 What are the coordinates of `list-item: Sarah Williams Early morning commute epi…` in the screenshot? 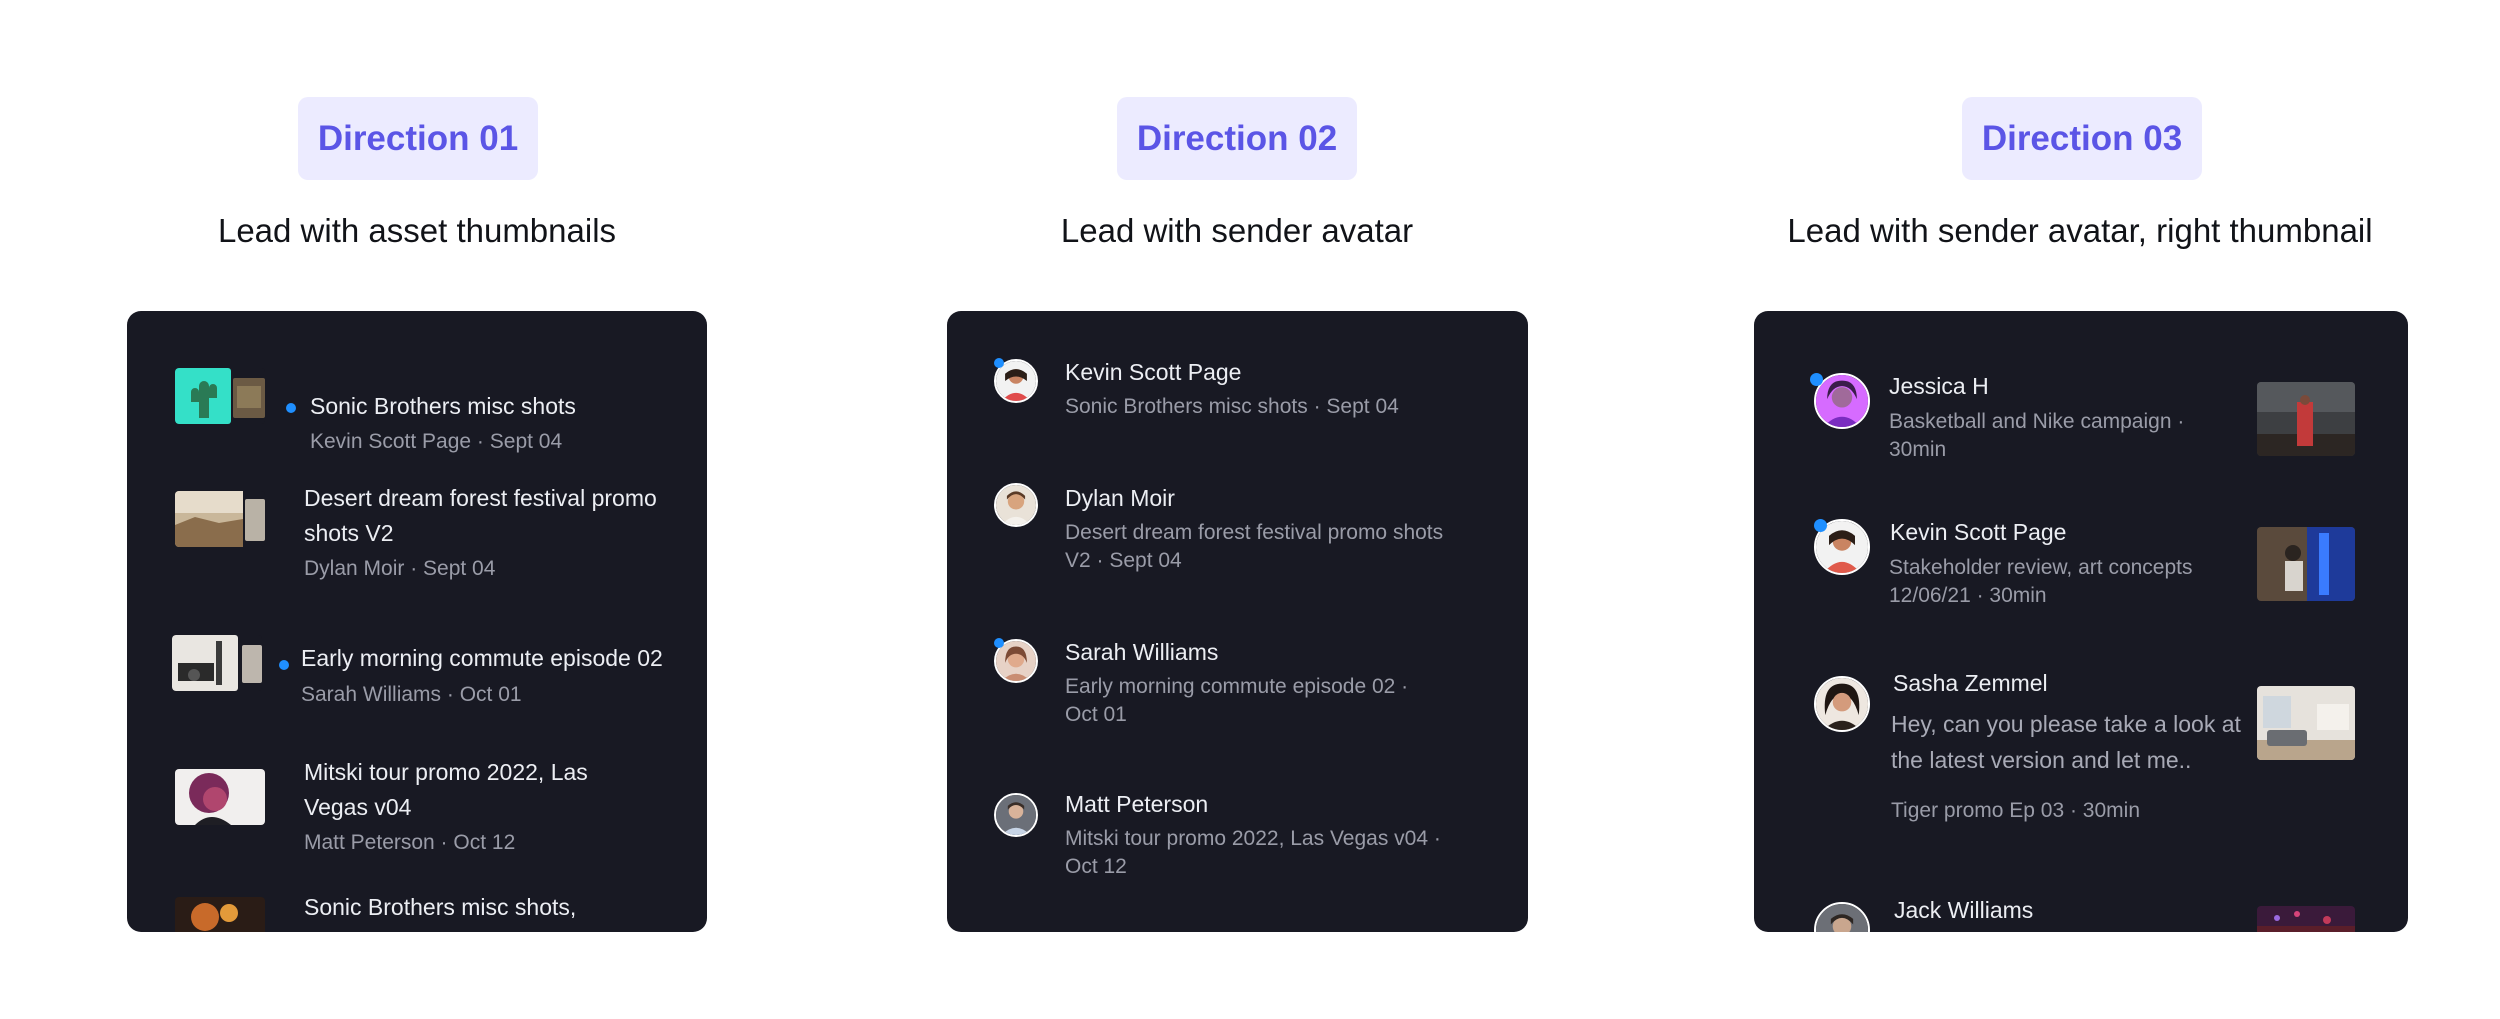 It's located at (1237, 694).